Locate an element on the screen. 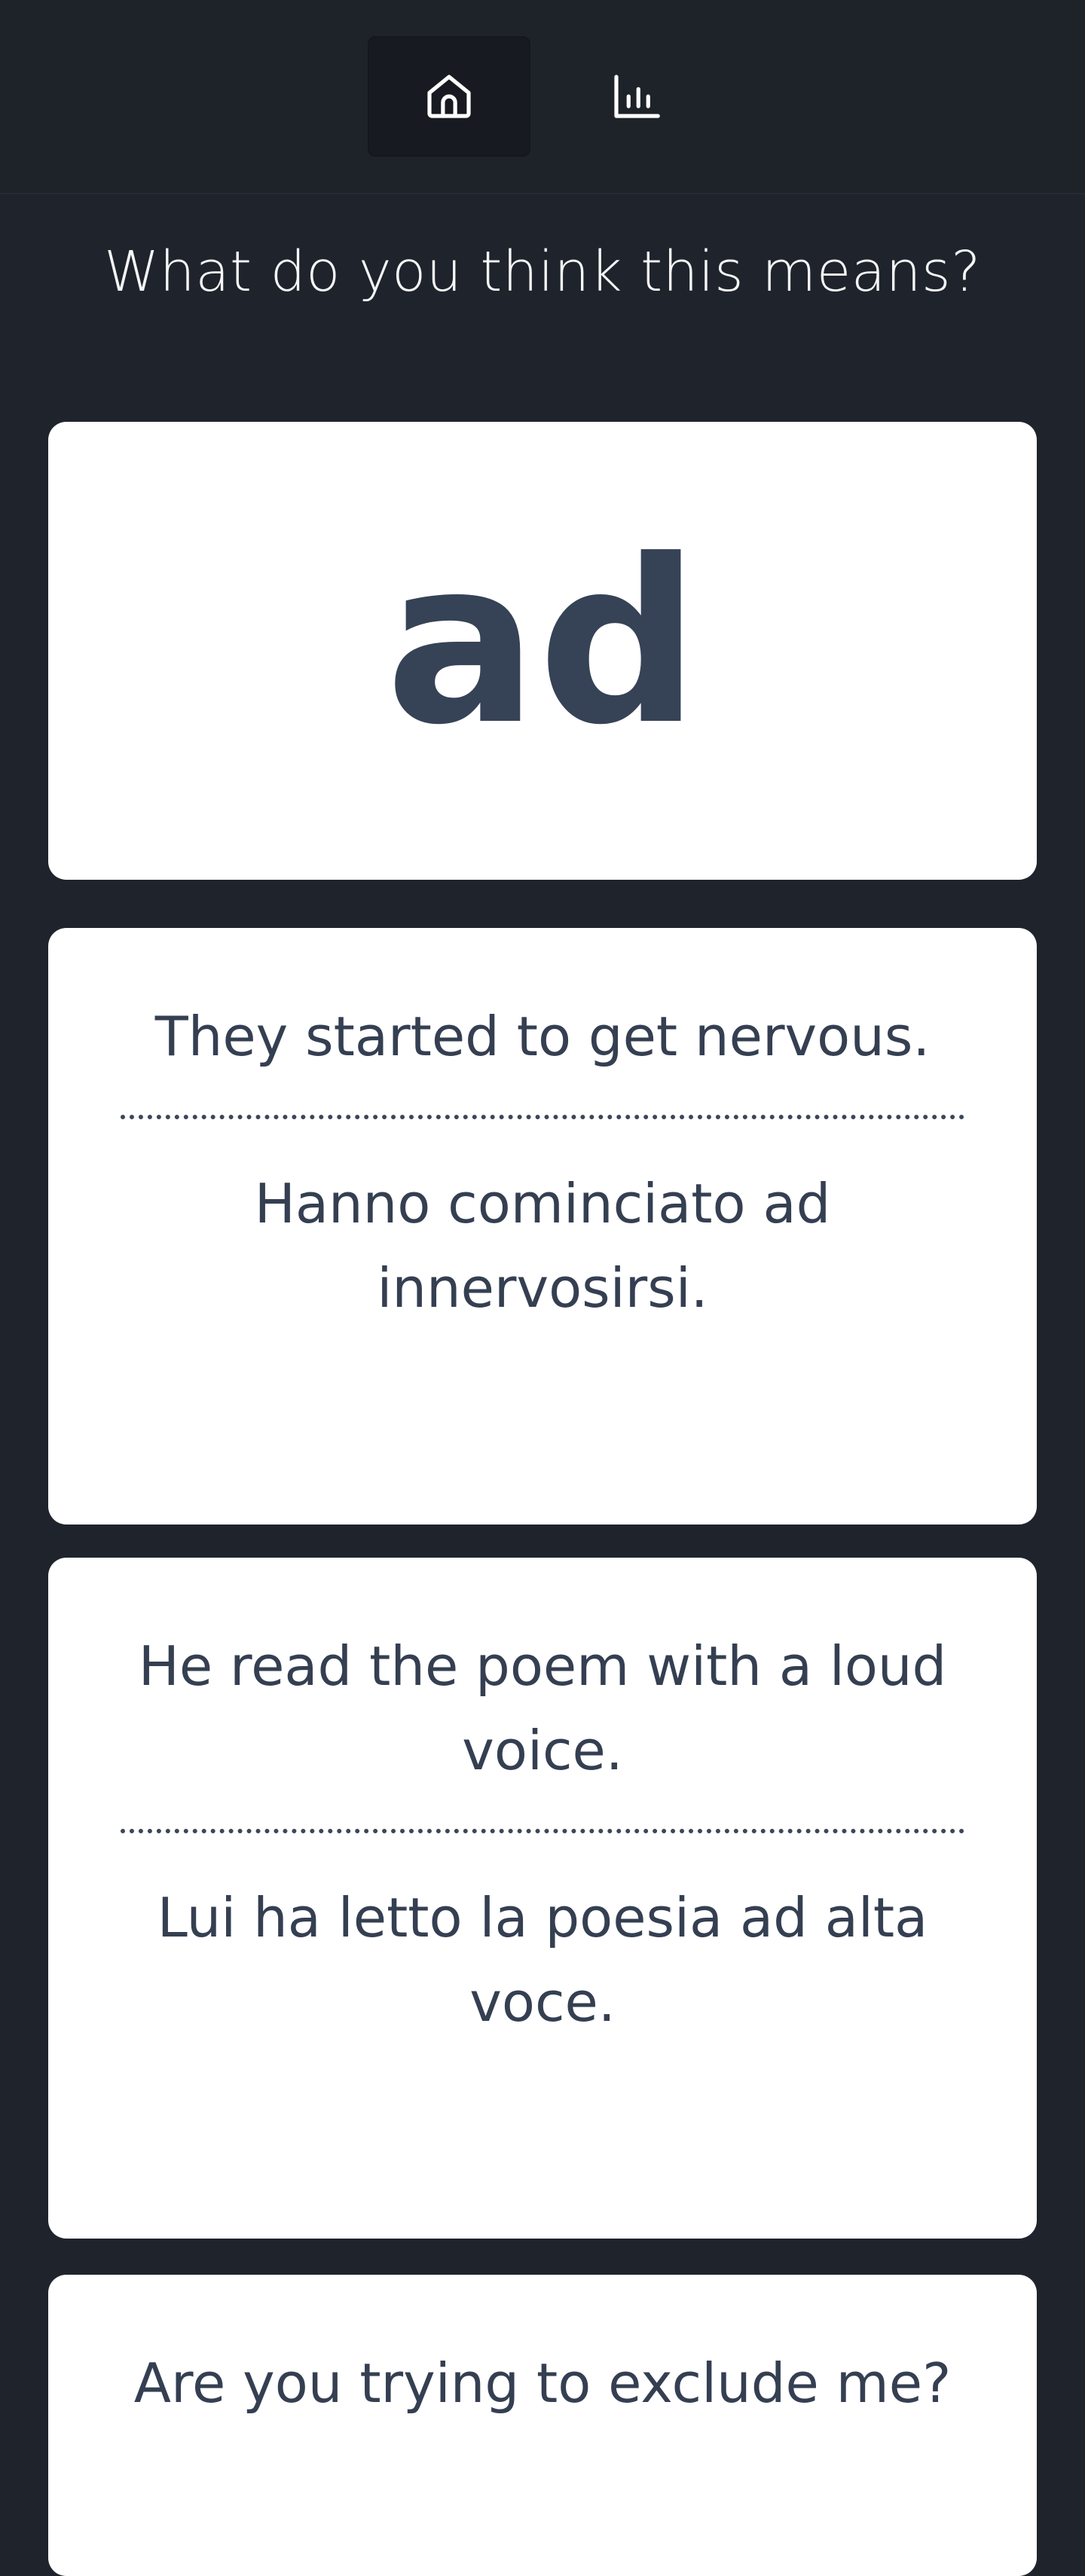 The image size is (1085, 2576). home-icon is located at coordinates (449, 97).